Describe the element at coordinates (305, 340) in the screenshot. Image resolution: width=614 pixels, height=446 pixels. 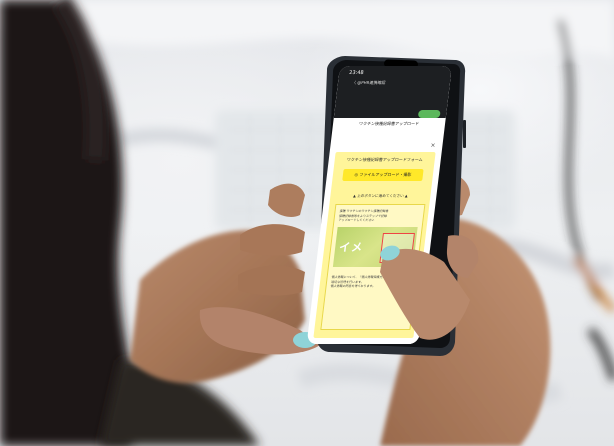
I see `thumb-nail` at that location.